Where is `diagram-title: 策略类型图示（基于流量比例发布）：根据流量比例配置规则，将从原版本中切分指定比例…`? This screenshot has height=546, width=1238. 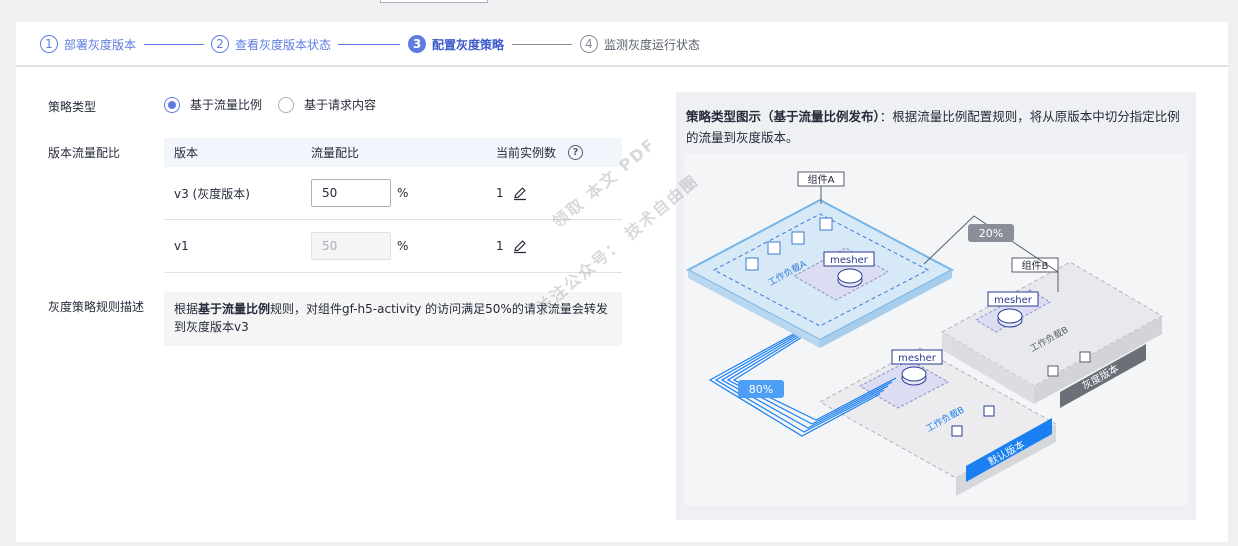 diagram-title: 策略类型图示（基于流量比例发布）：根据流量比例配置规则，将从原版本中切分指定比例… is located at coordinates (936, 127).